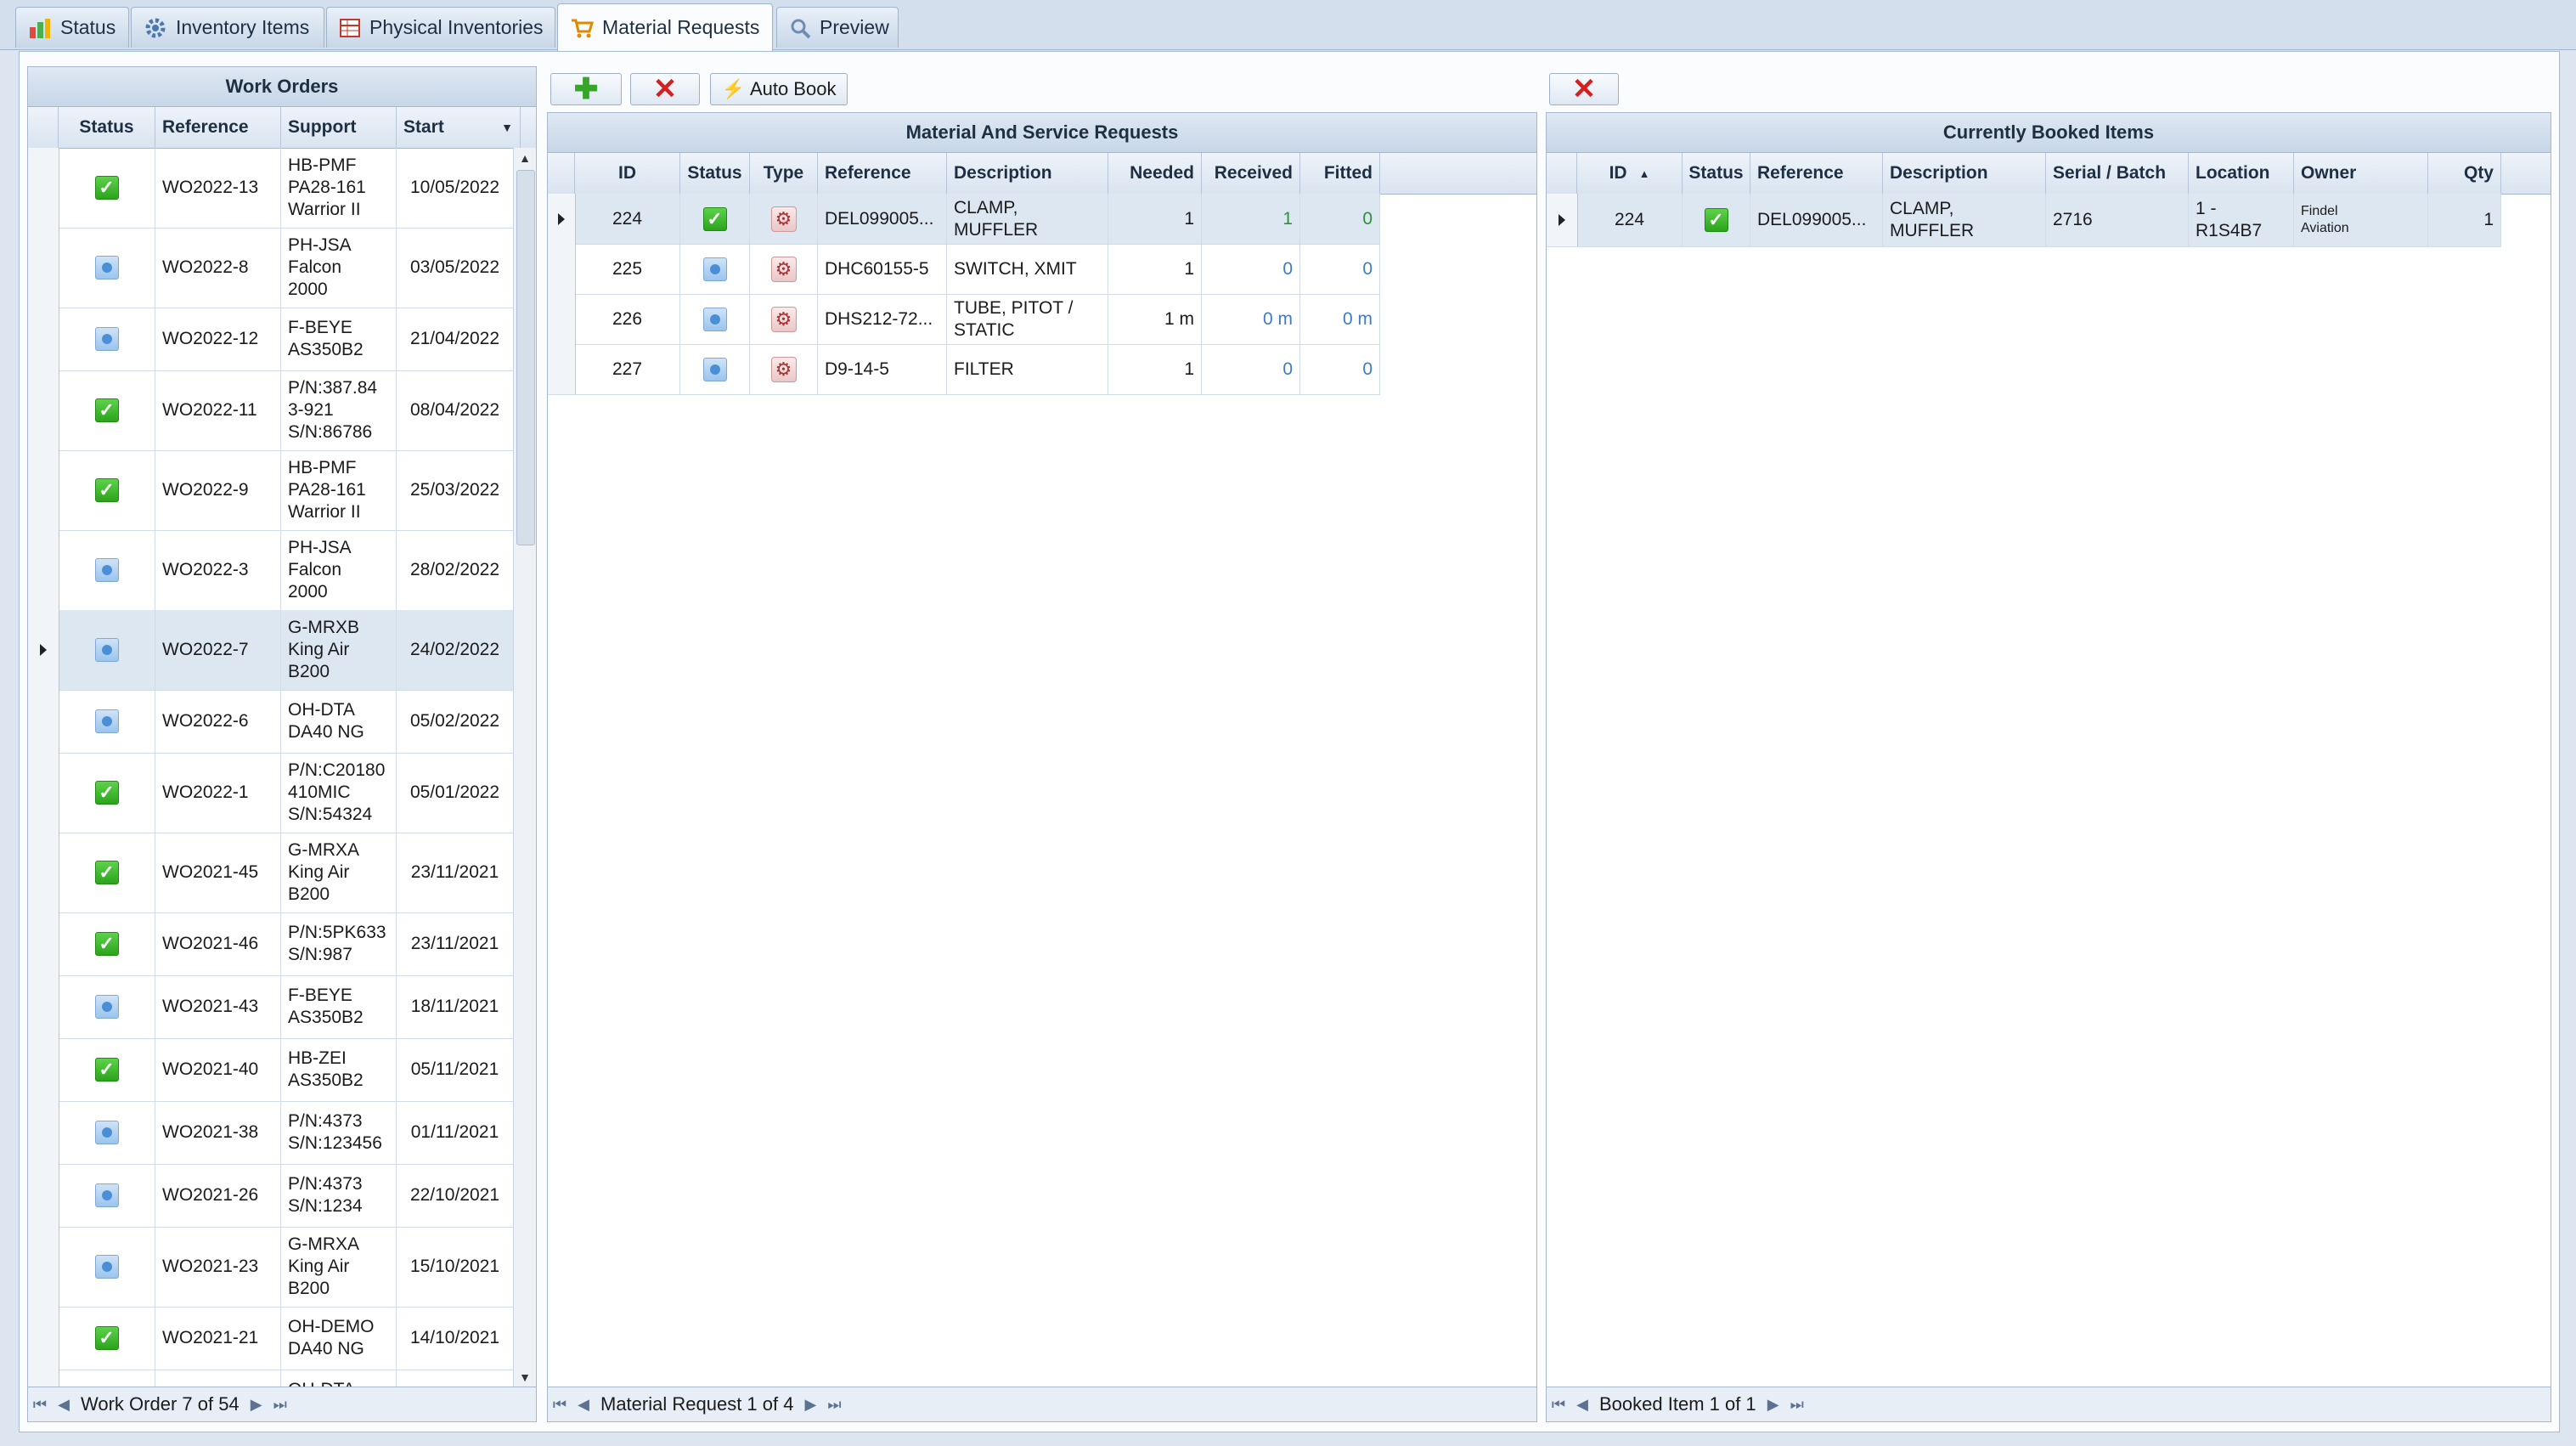  I want to click on col-type: Type, so click(784, 173).